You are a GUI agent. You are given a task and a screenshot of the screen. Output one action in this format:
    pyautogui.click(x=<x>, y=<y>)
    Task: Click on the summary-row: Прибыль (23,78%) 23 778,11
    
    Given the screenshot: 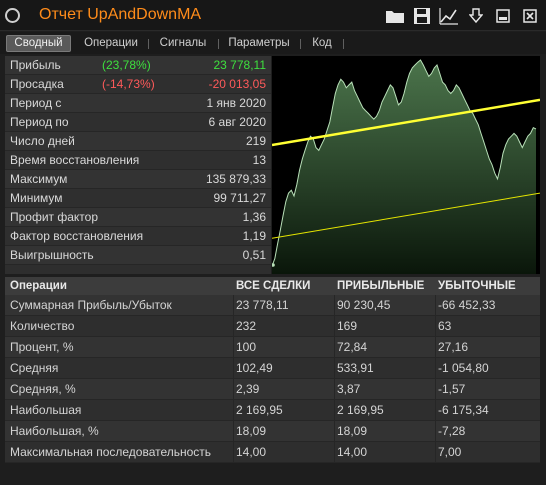 What is the action you would take?
    pyautogui.click(x=138, y=65)
    